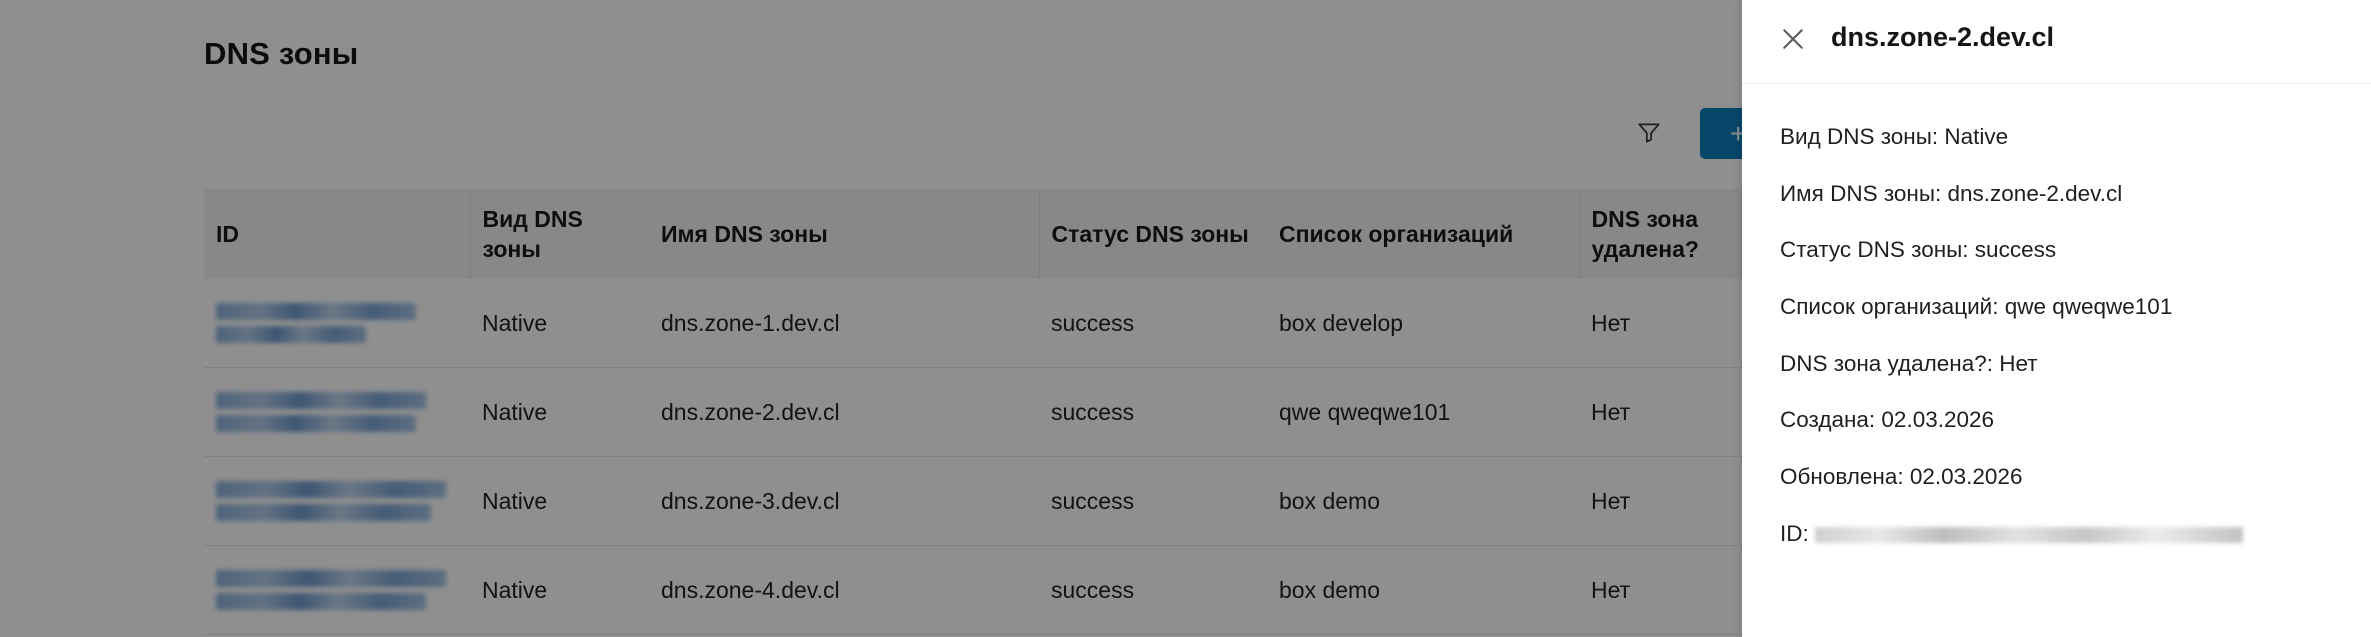 The width and height of the screenshot is (2371, 637). I want to click on detail-organizations: Список организаций: qwe qweqwe101, so click(1976, 307).